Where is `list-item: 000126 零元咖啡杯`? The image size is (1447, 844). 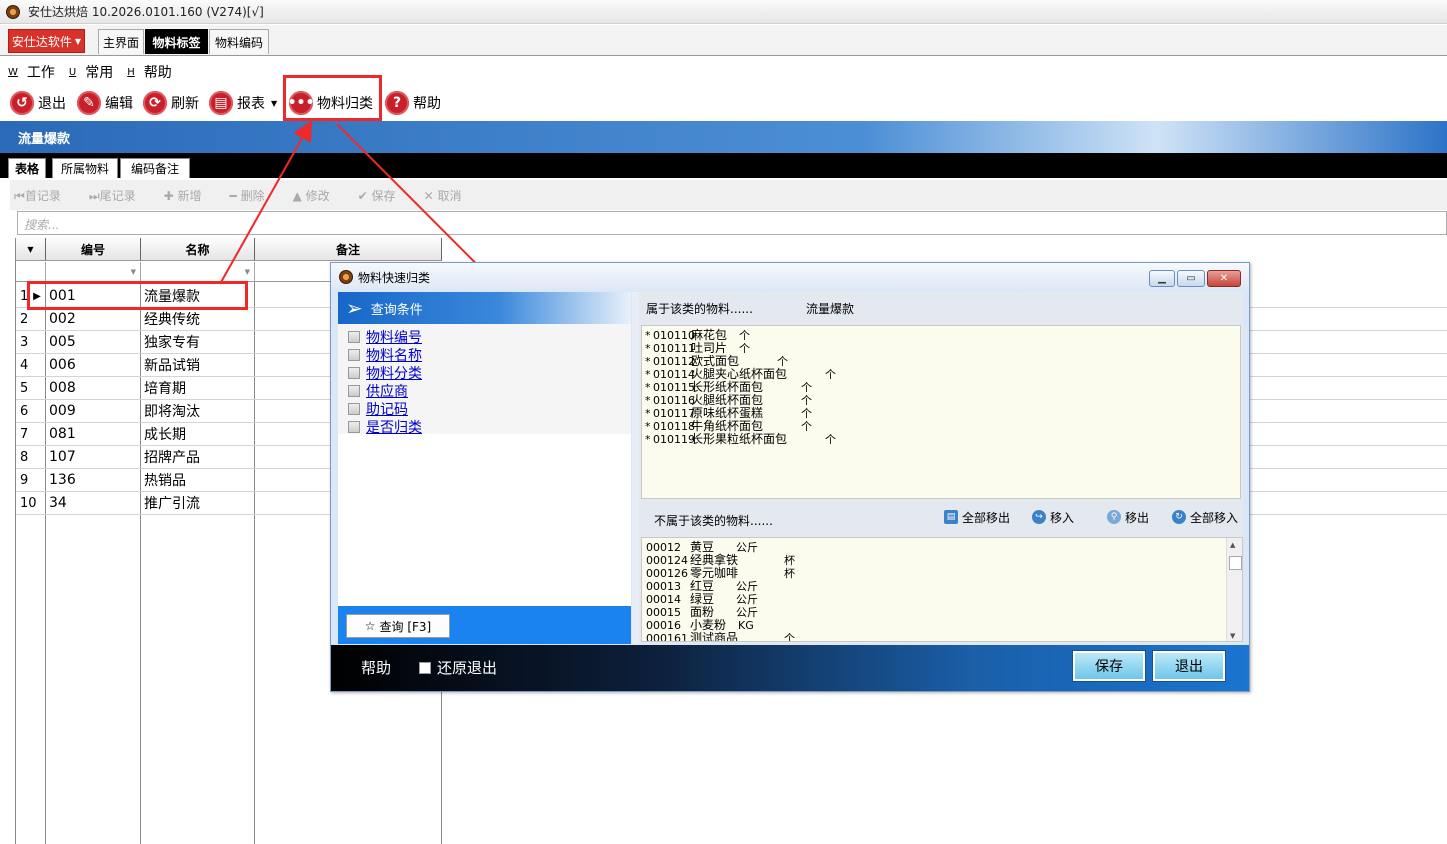
list-item: 000126 零元咖啡杯 is located at coordinates (720, 574).